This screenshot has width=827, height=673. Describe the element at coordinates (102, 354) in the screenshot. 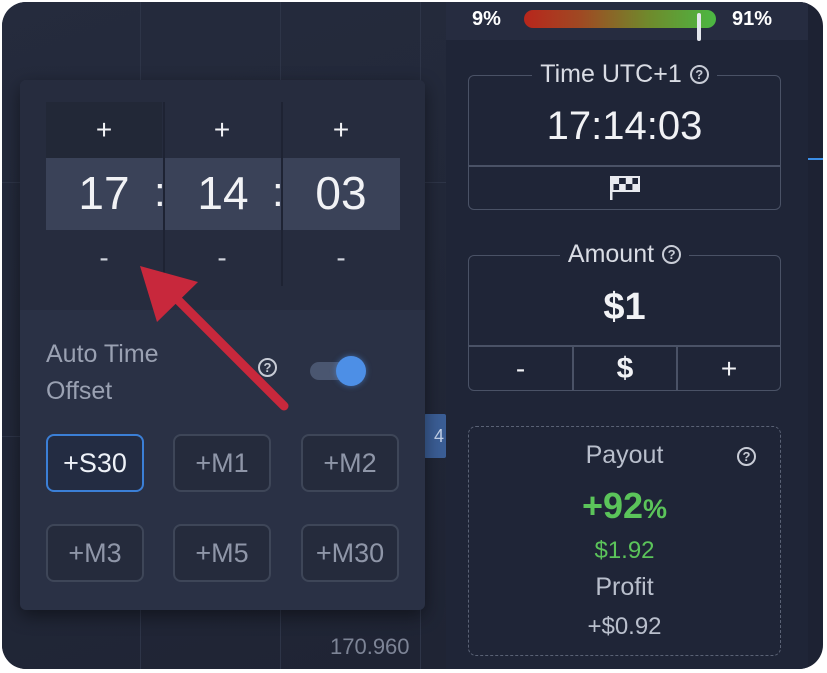

I see `auto-offset-label-line: Auto Time` at that location.